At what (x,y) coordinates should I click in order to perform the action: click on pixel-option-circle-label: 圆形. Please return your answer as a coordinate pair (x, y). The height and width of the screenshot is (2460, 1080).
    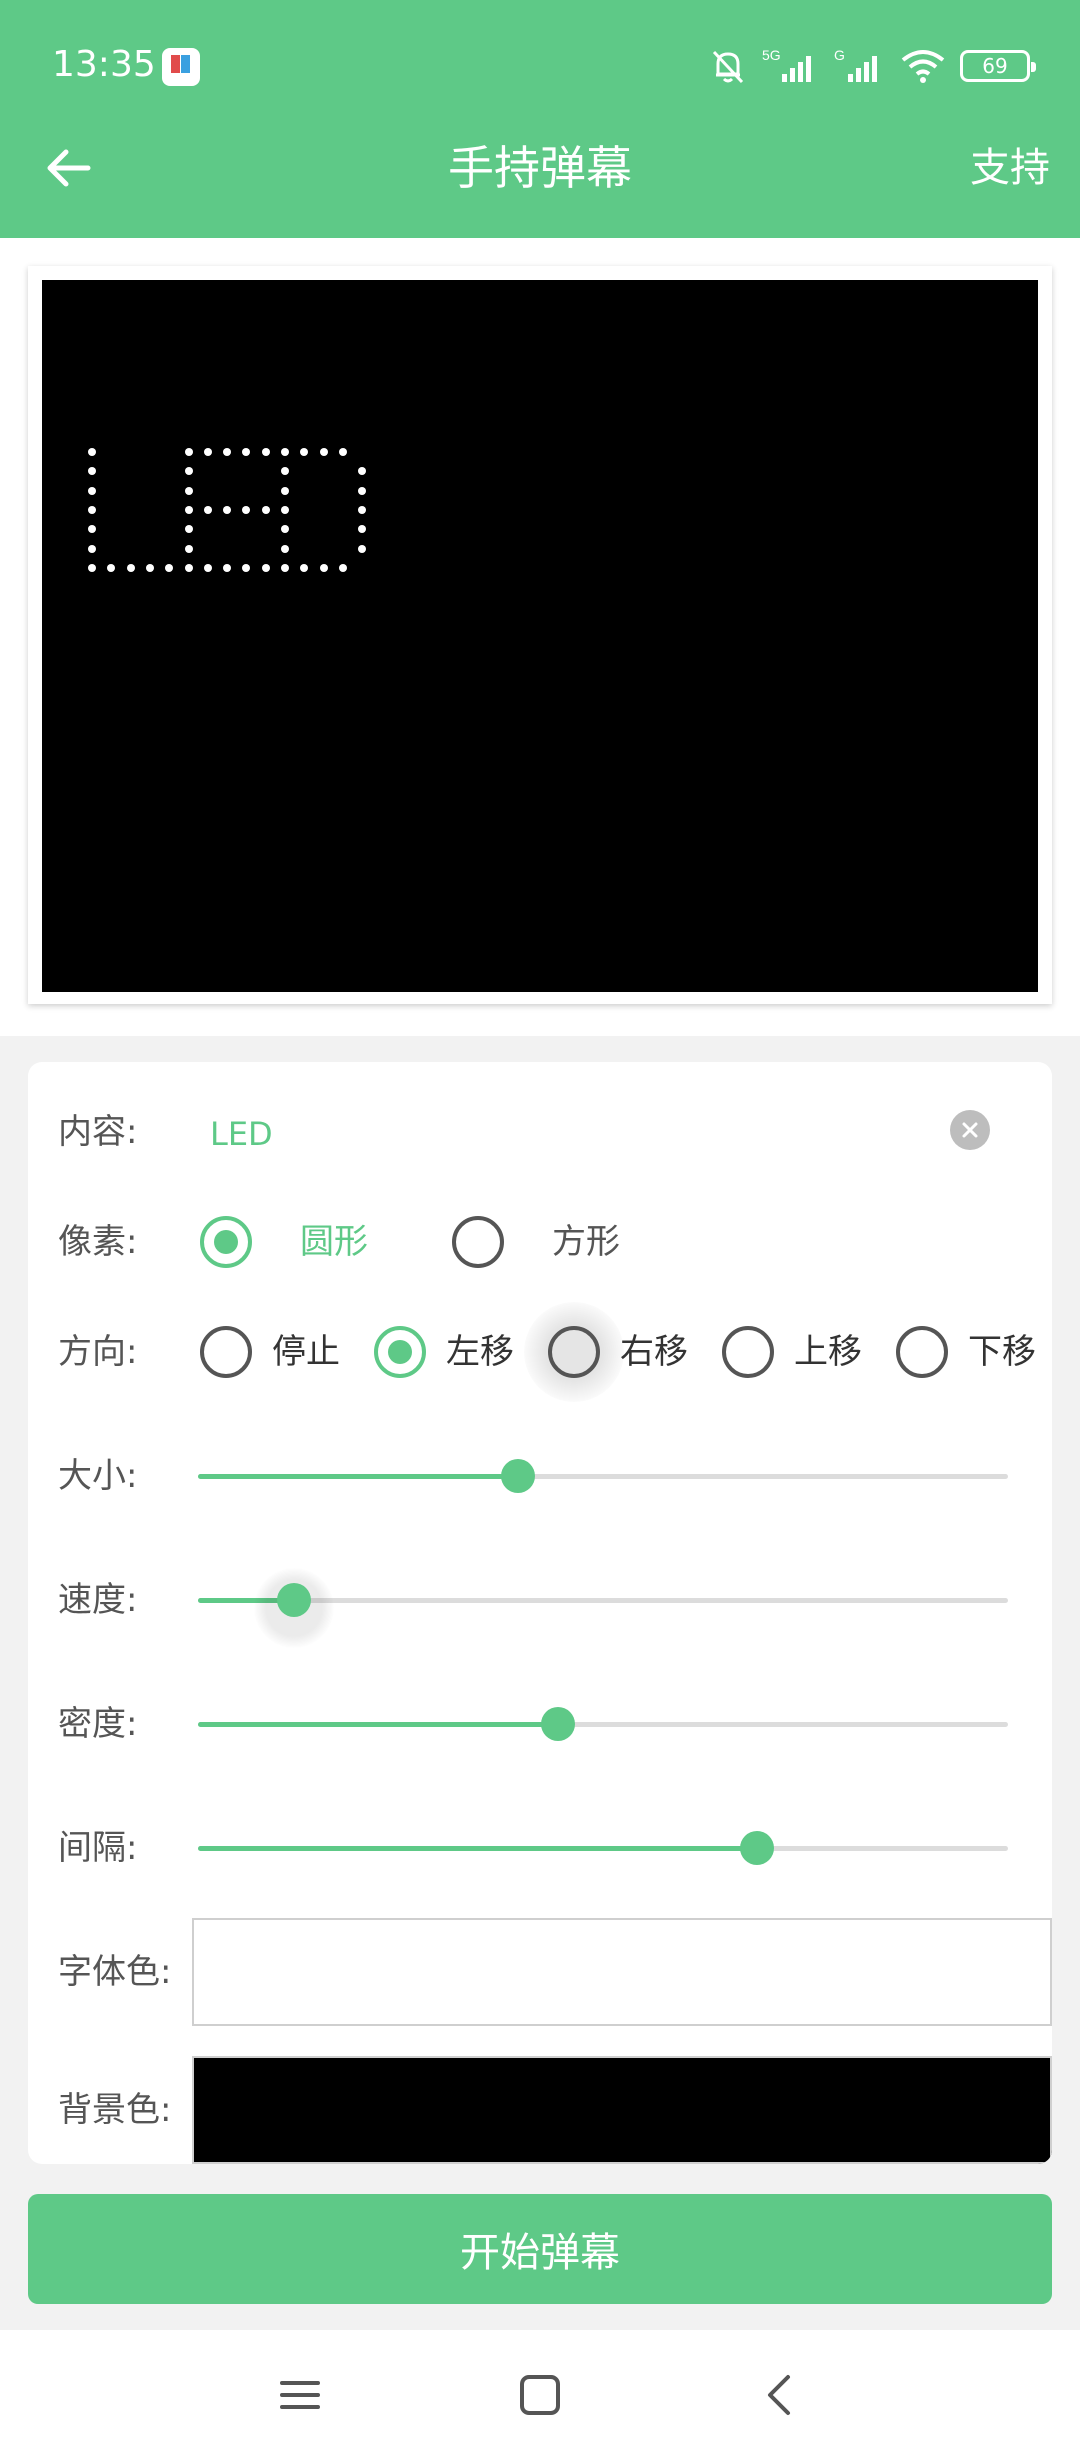
    Looking at the image, I should click on (334, 1242).